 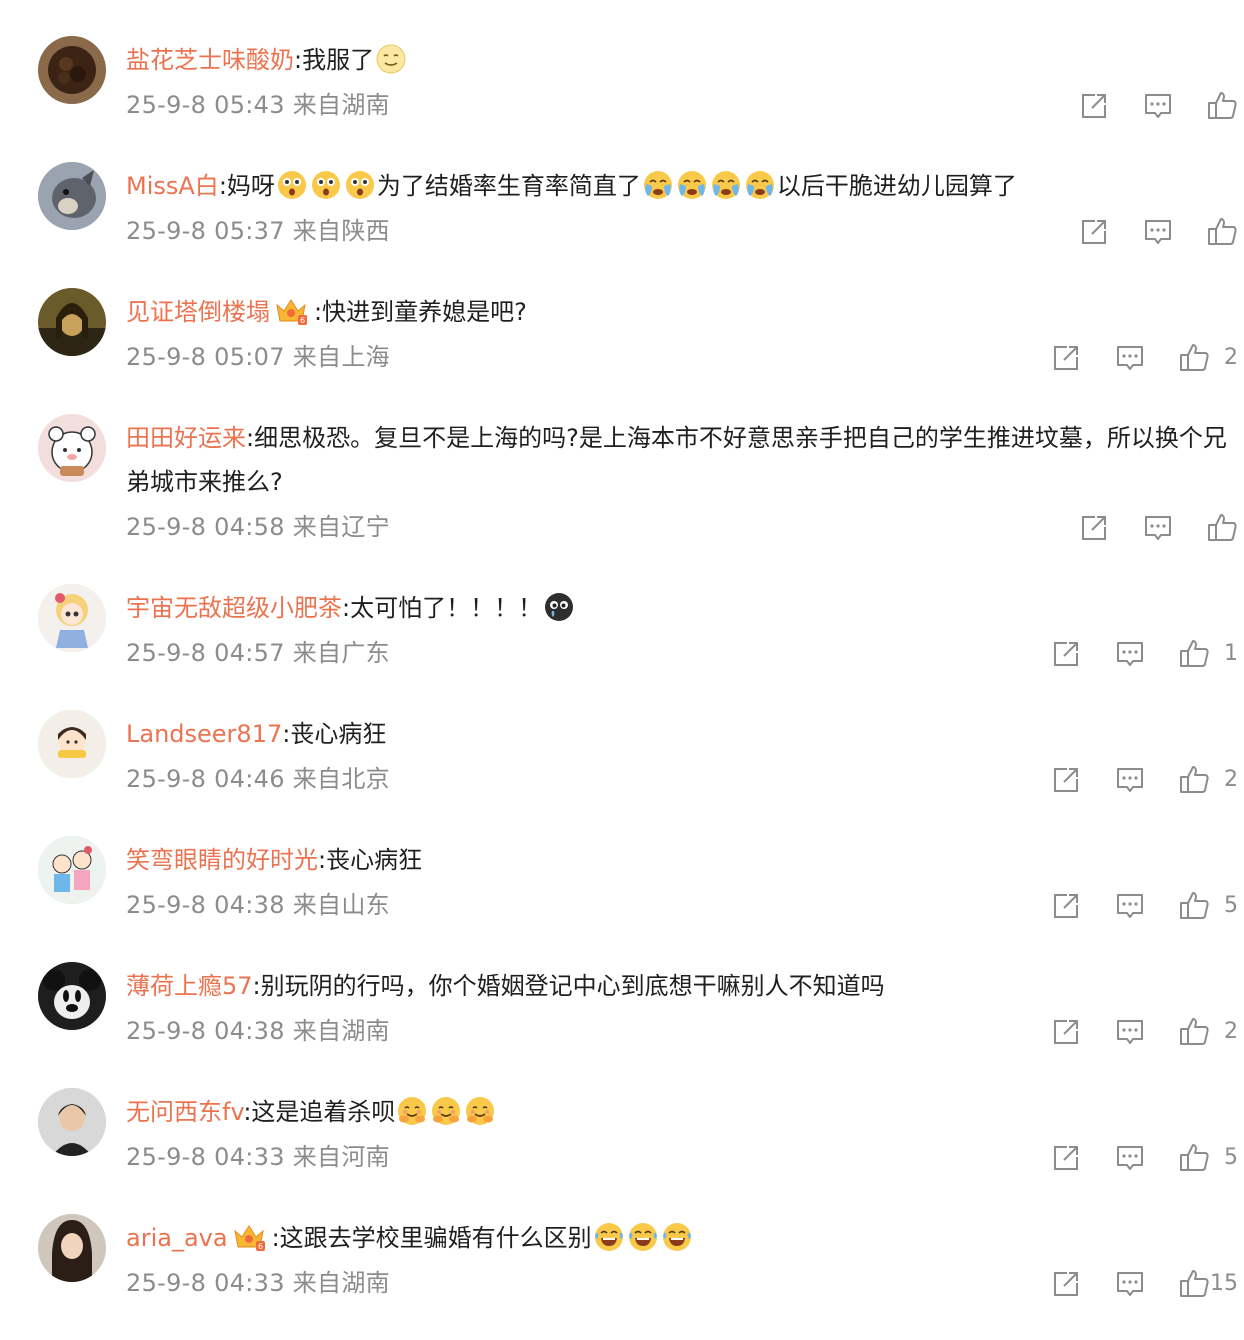 What do you see at coordinates (341, 653) in the screenshot?
I see `comment-location: 来自广东` at bounding box center [341, 653].